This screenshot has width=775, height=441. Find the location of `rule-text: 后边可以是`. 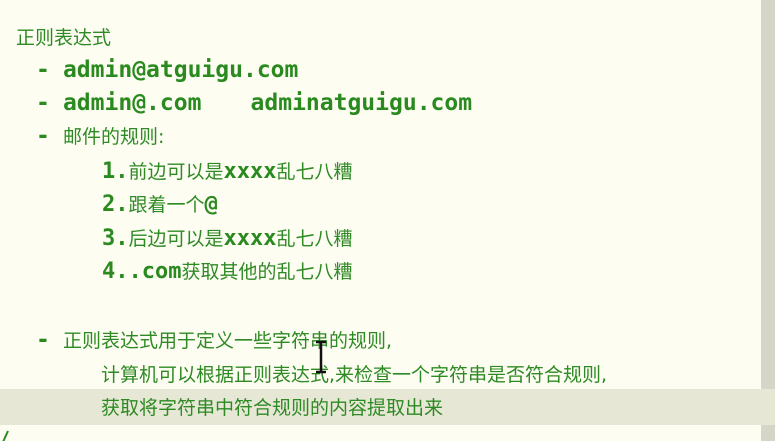

rule-text: 后边可以是 is located at coordinates (176, 239).